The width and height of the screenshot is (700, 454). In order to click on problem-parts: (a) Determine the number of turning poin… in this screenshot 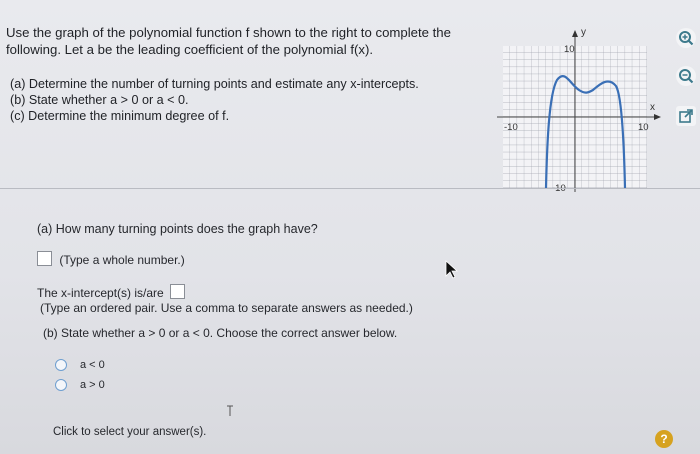, I will do `click(235, 100)`.